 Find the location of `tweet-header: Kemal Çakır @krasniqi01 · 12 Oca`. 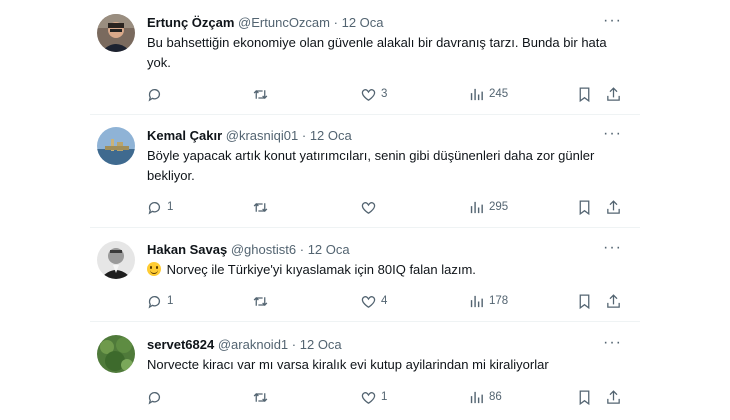

tweet-header: Kemal Çakır @krasniqi01 · 12 Oca is located at coordinates (249, 136).